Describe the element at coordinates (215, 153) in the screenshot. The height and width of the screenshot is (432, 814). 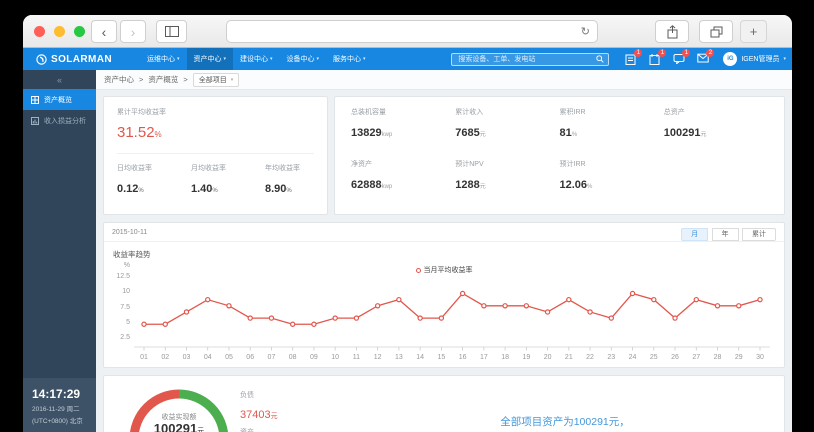
I see `divider` at that location.